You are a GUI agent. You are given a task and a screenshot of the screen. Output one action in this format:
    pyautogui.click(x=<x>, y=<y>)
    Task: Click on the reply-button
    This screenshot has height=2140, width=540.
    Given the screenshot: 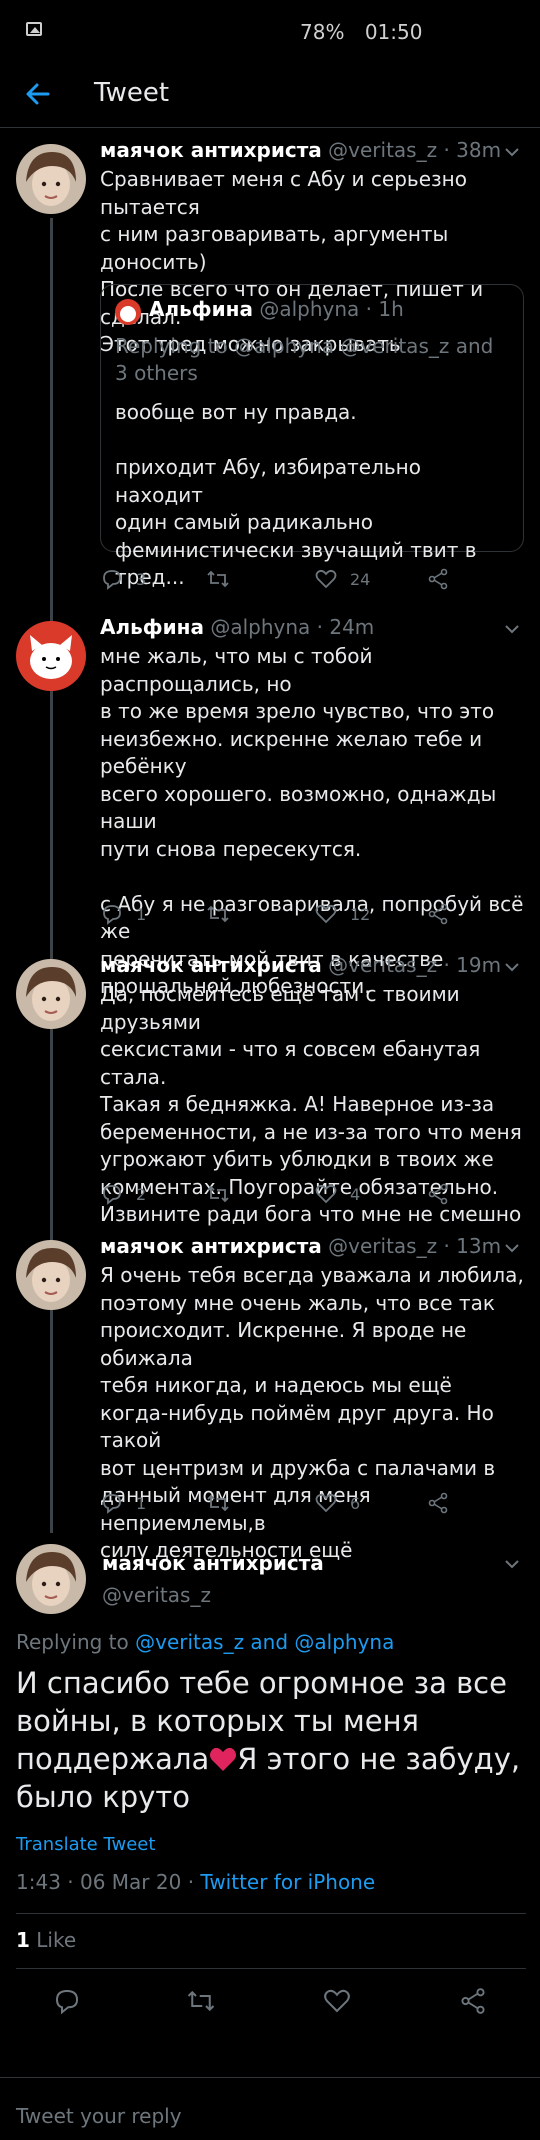 What is the action you would take?
    pyautogui.click(x=67, y=2001)
    